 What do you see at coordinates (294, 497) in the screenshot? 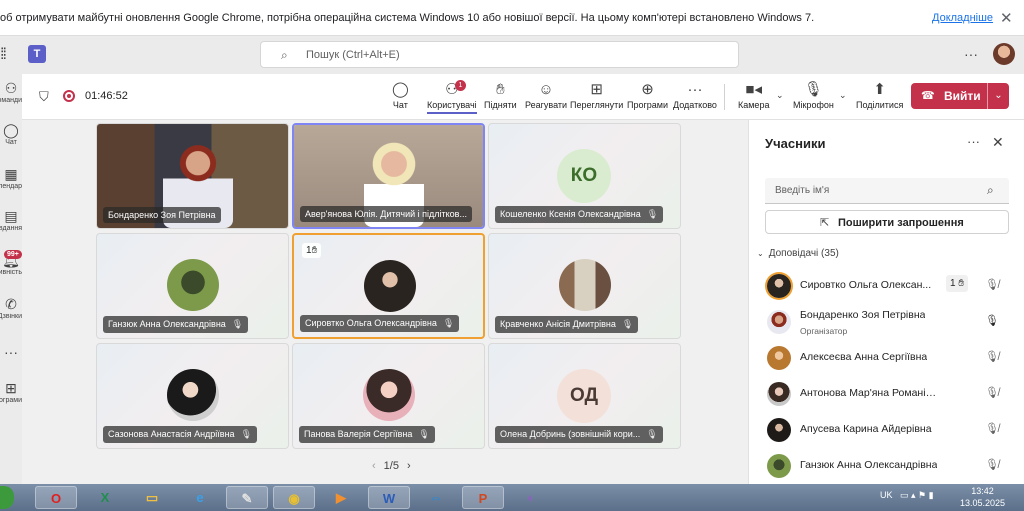
I see `chrome-icon: ◉` at bounding box center [294, 497].